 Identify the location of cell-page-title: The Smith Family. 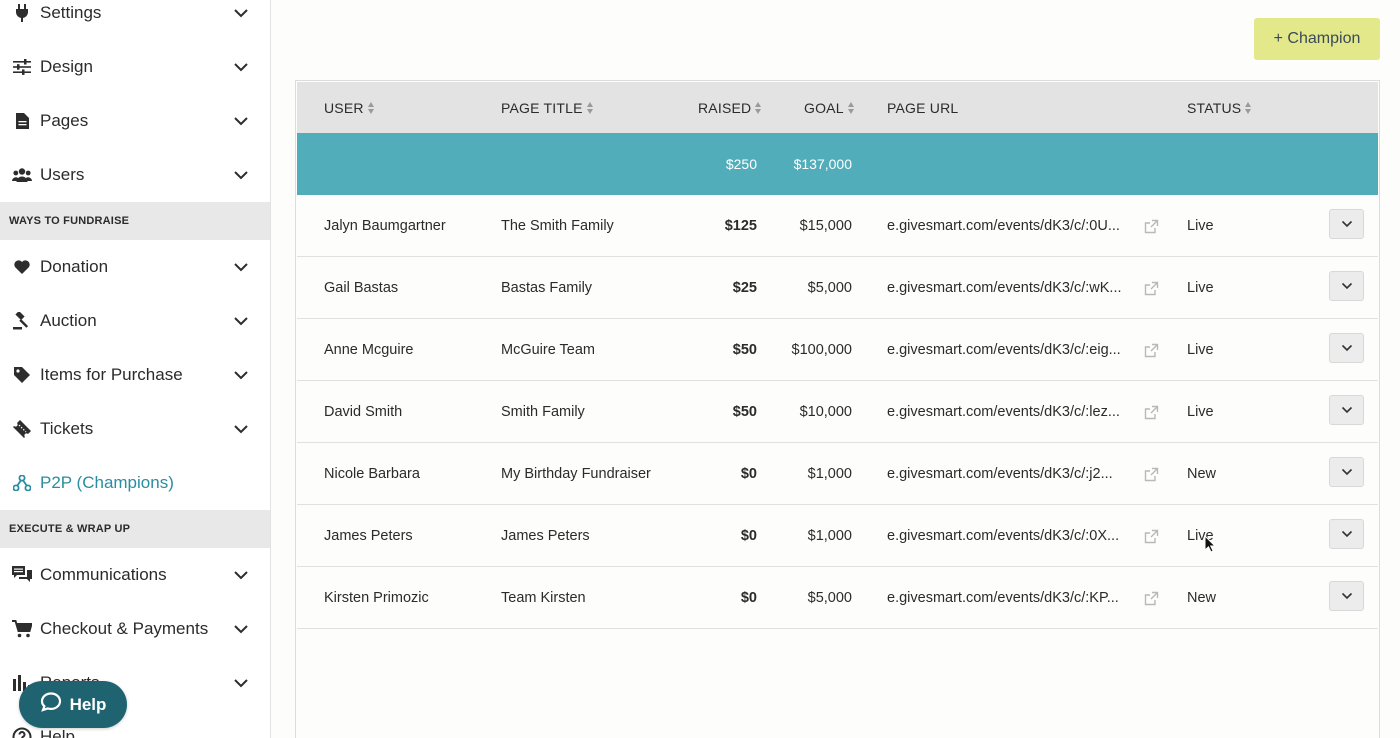
(557, 226).